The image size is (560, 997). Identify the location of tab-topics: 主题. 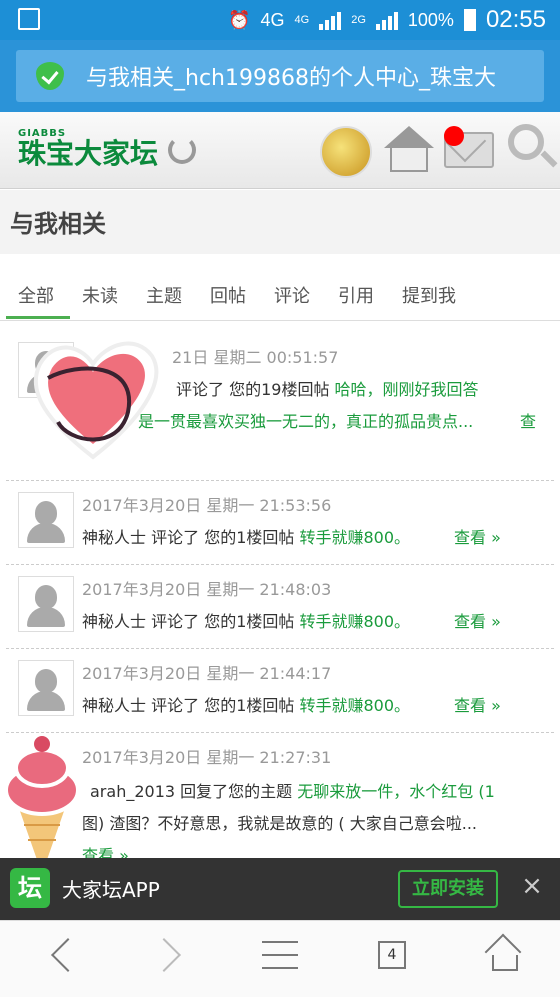
(164, 295).